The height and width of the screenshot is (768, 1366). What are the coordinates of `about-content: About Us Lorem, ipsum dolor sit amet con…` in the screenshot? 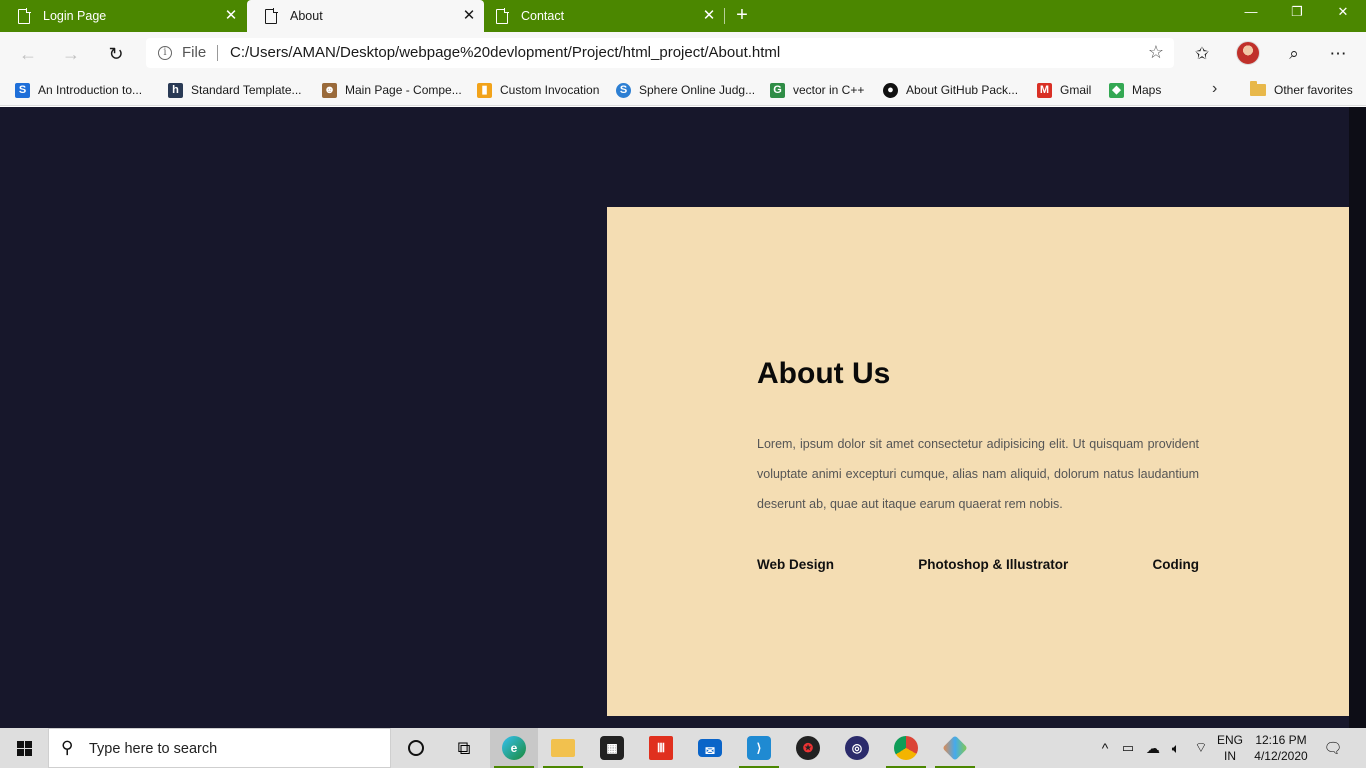 It's located at (978, 464).